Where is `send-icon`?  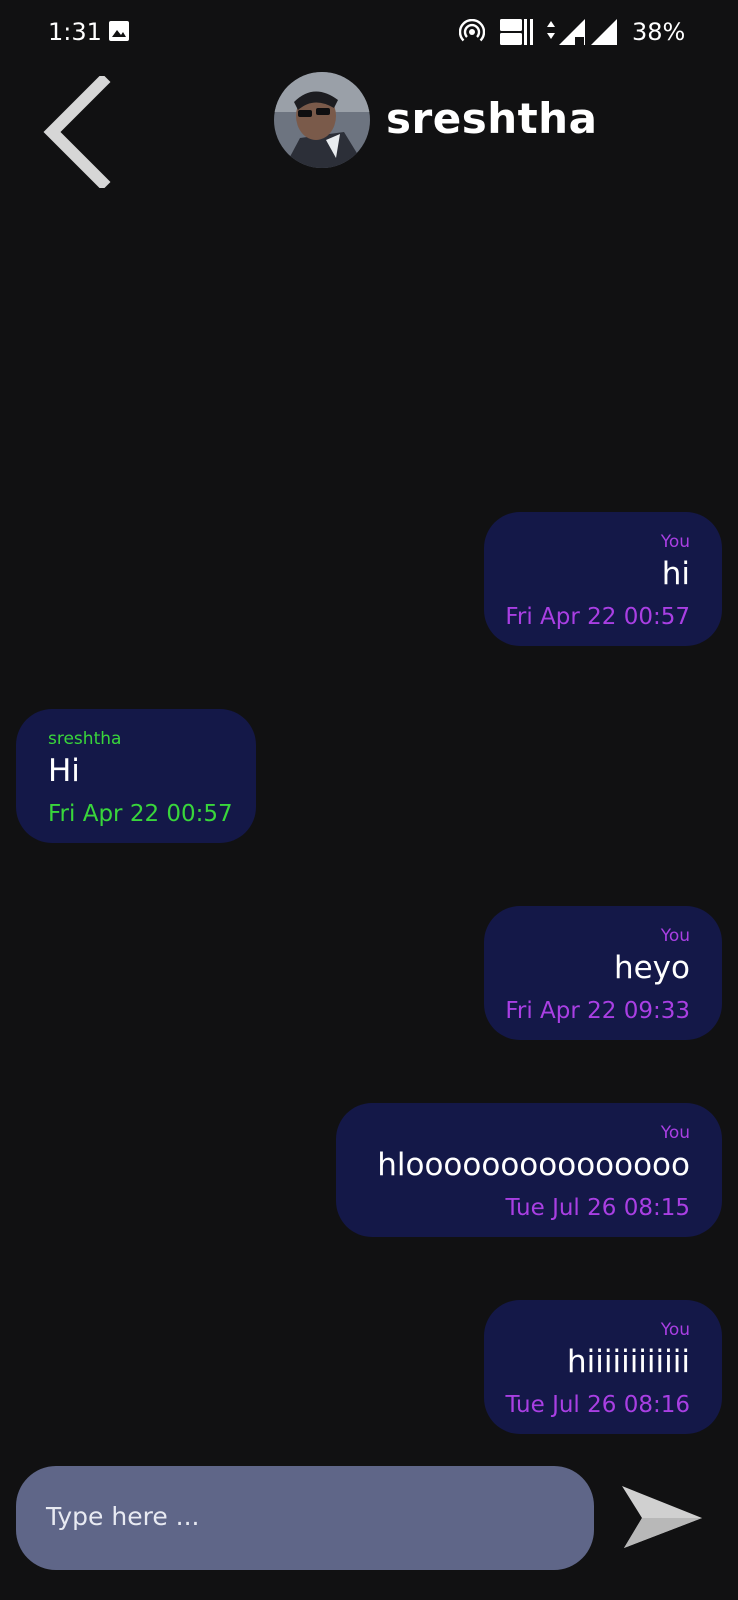
send-icon is located at coordinates (662, 1517).